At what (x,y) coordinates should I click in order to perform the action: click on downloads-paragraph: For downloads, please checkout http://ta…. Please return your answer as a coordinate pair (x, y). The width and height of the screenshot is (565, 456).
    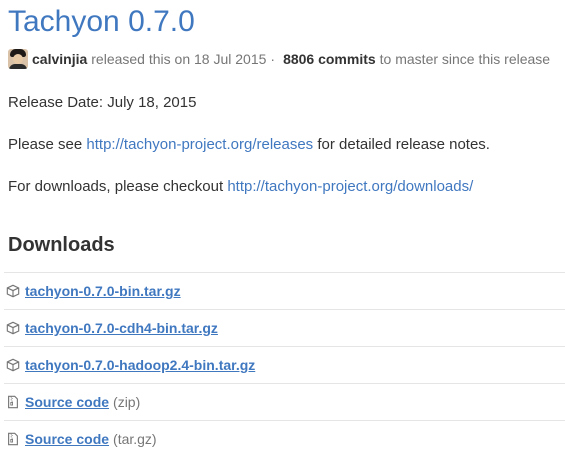
    Looking at the image, I should click on (240, 187).